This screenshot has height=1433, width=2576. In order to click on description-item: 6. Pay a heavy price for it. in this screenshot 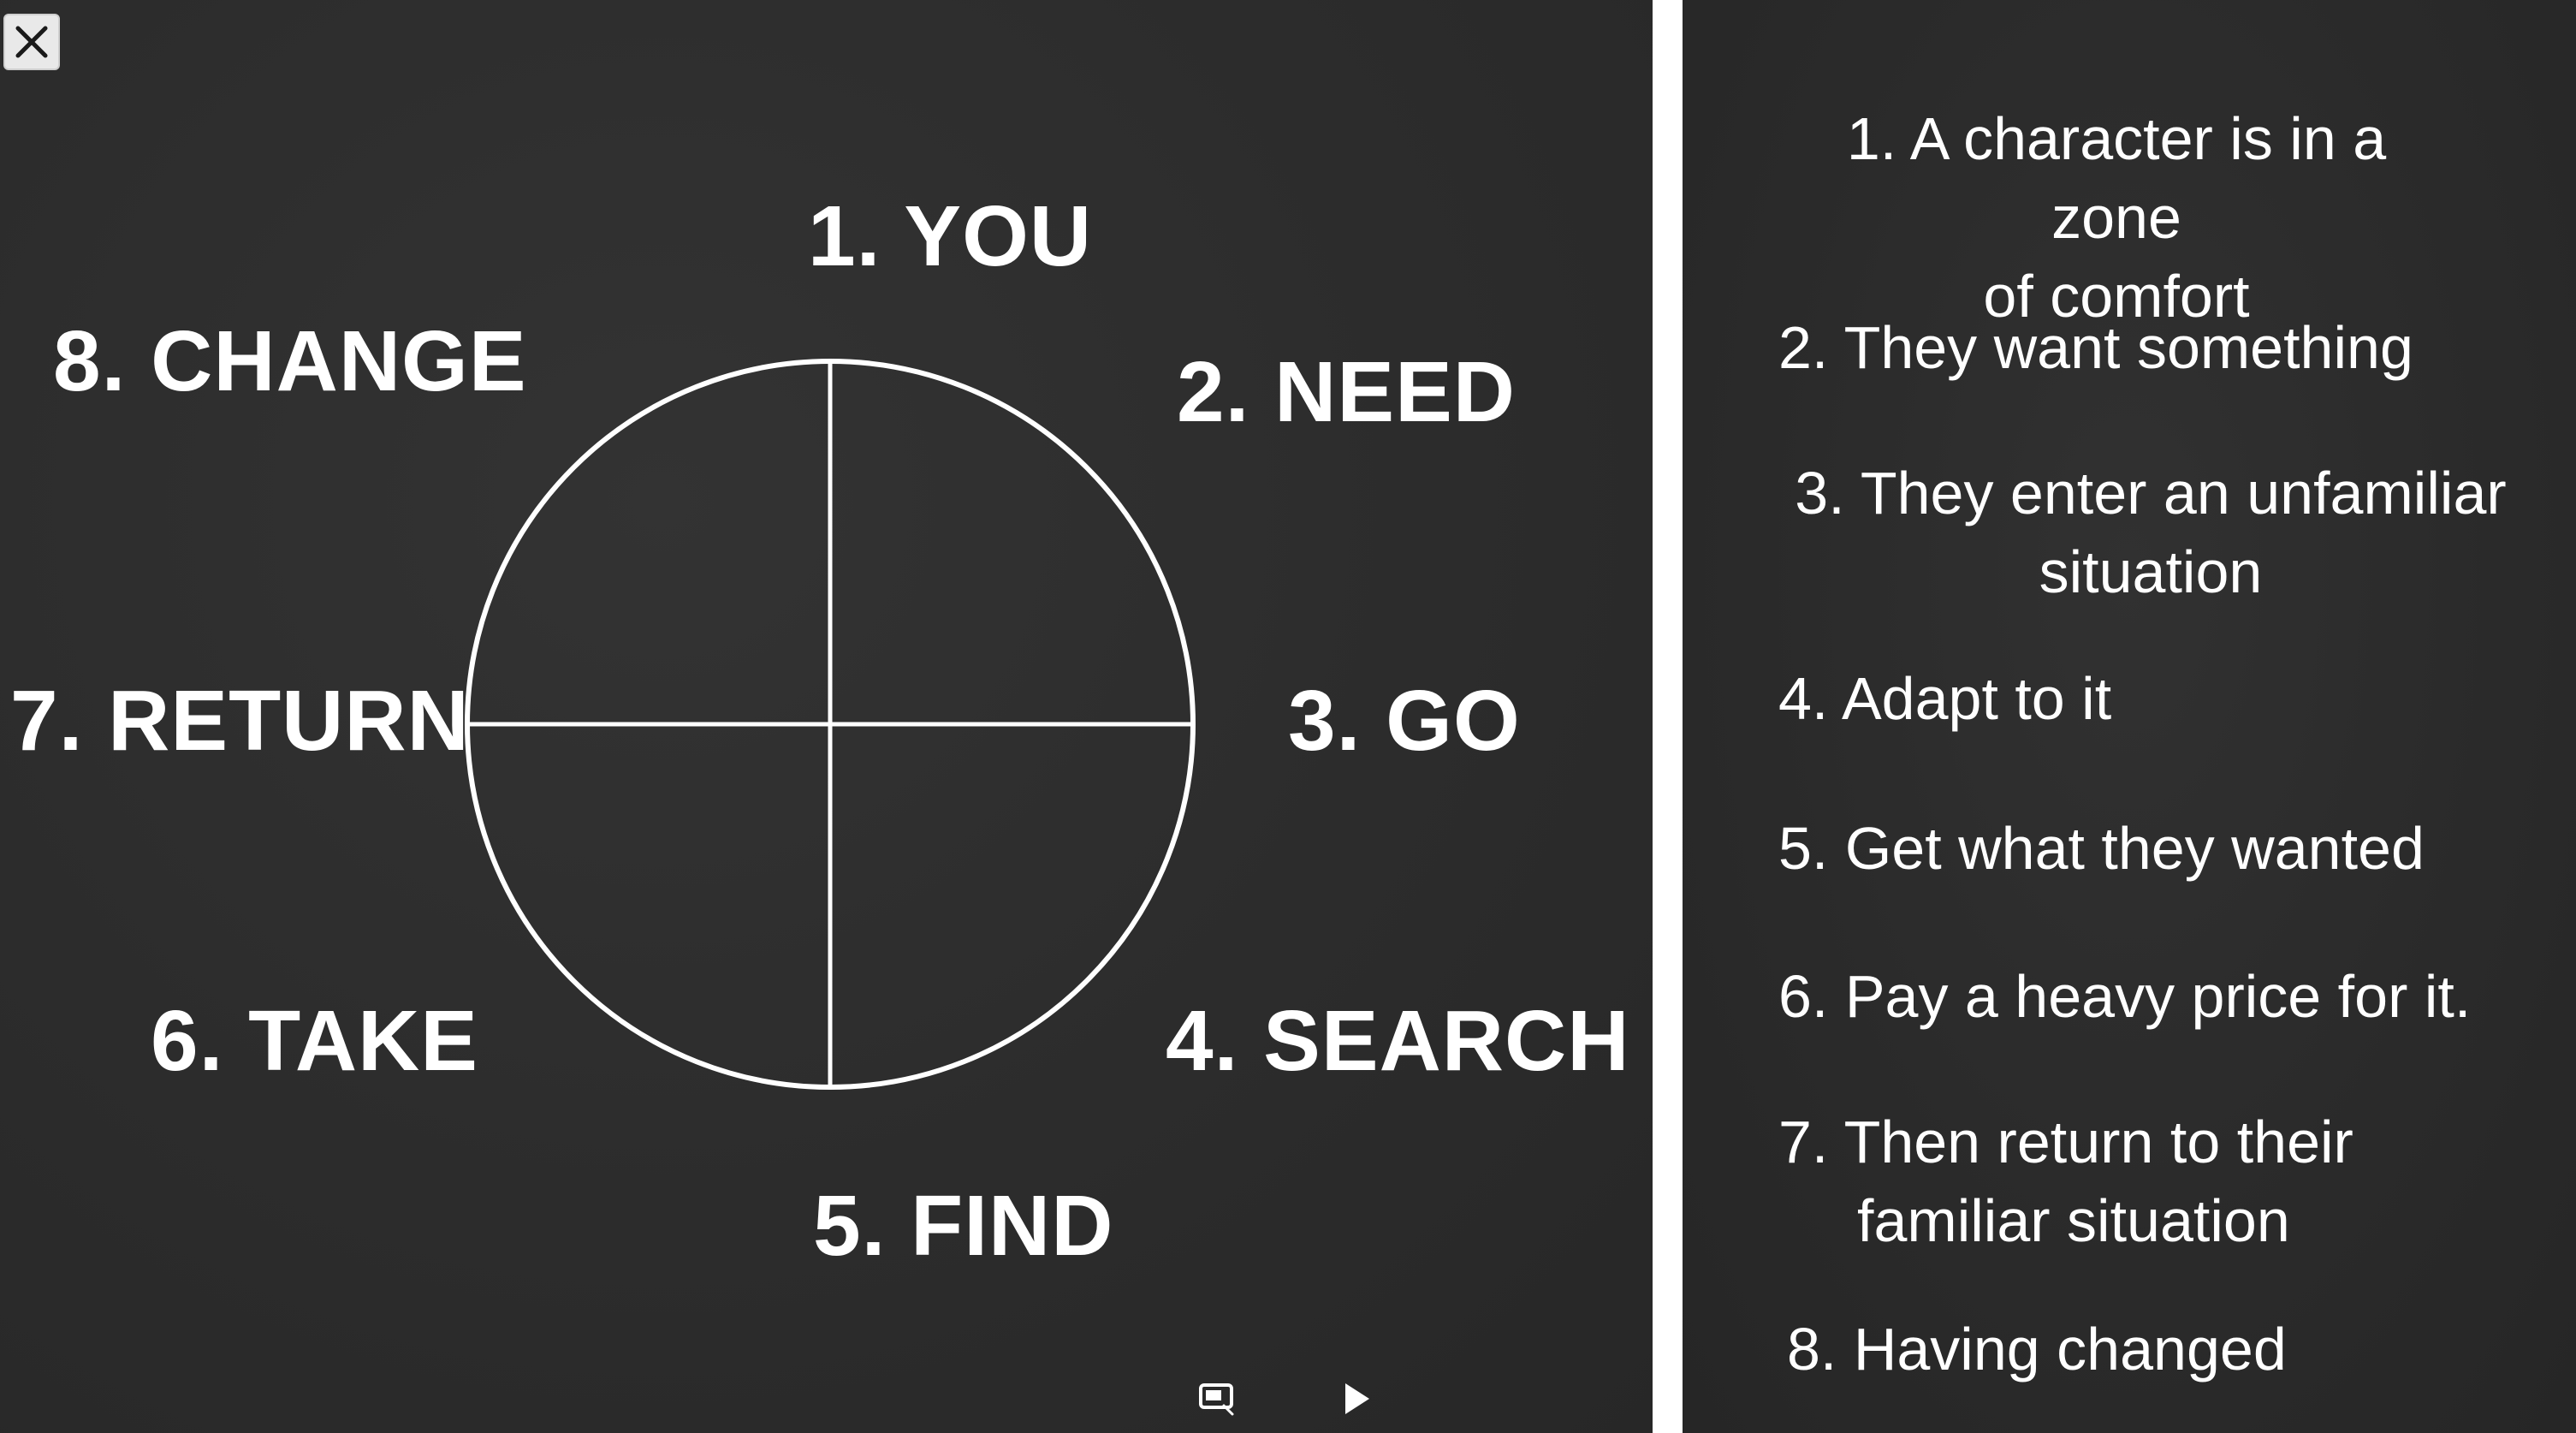, I will do `click(2124, 996)`.